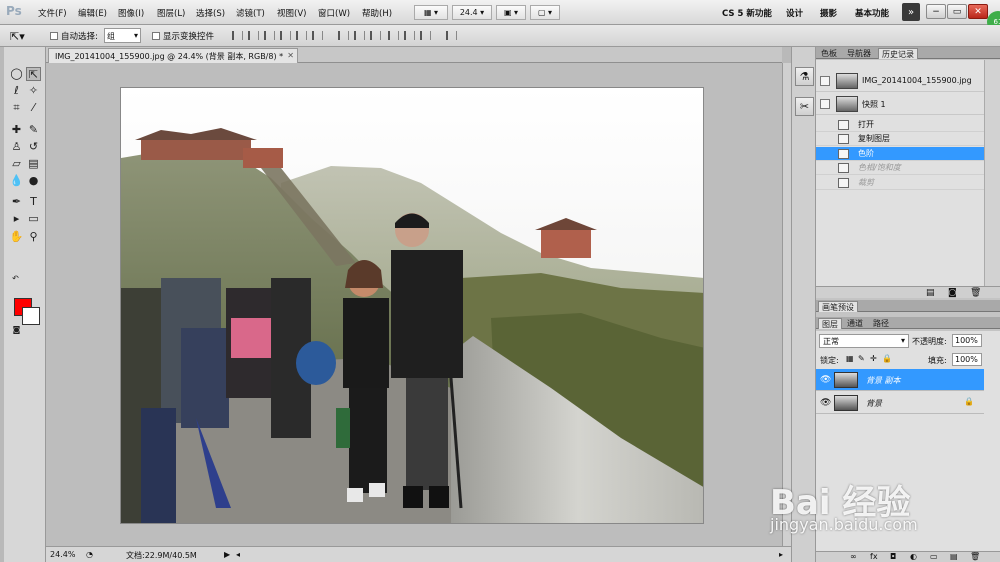  Describe the element at coordinates (16, 237) in the screenshot. I see `hand-tool-icon: ✋` at that location.